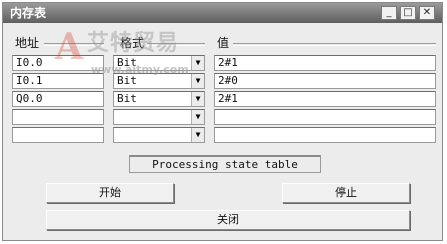  I want to click on status-text: Processing state table, so click(225, 164).